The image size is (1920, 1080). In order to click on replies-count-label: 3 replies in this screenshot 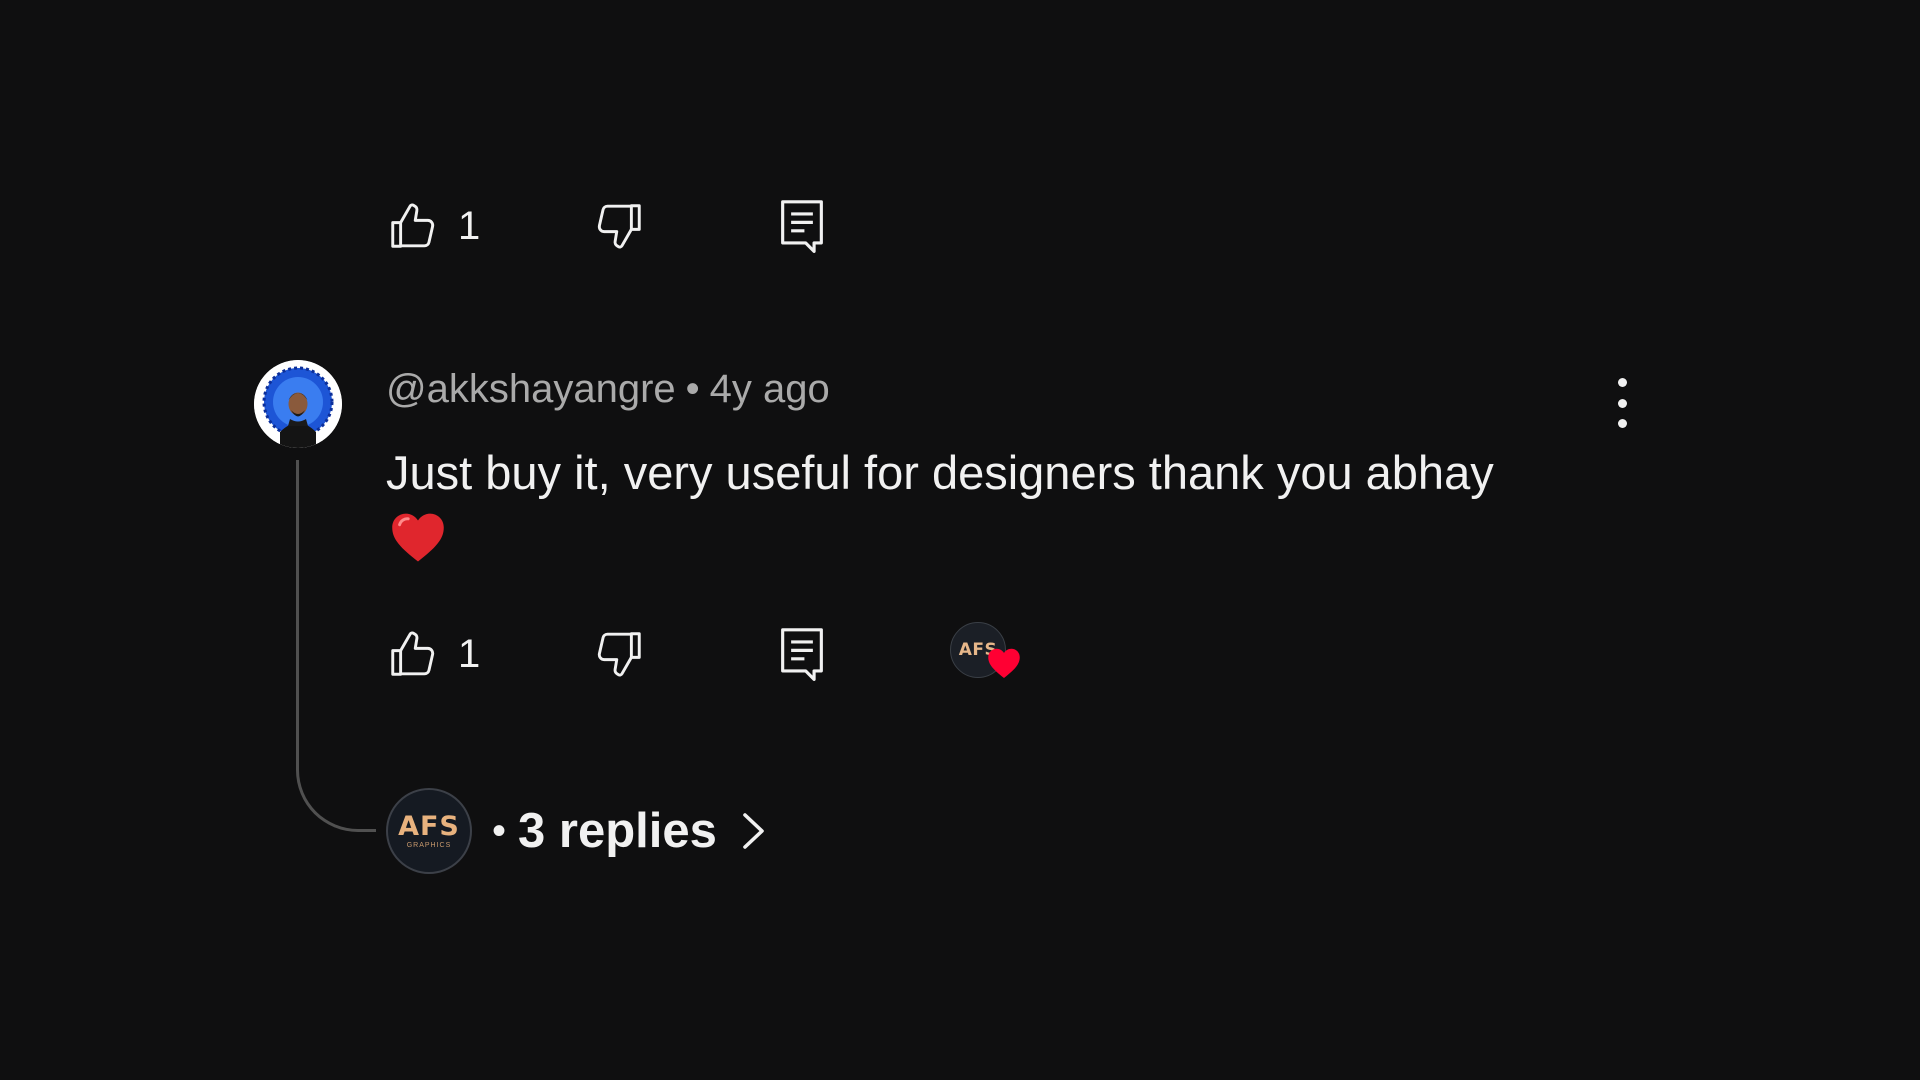, I will do `click(617, 831)`.